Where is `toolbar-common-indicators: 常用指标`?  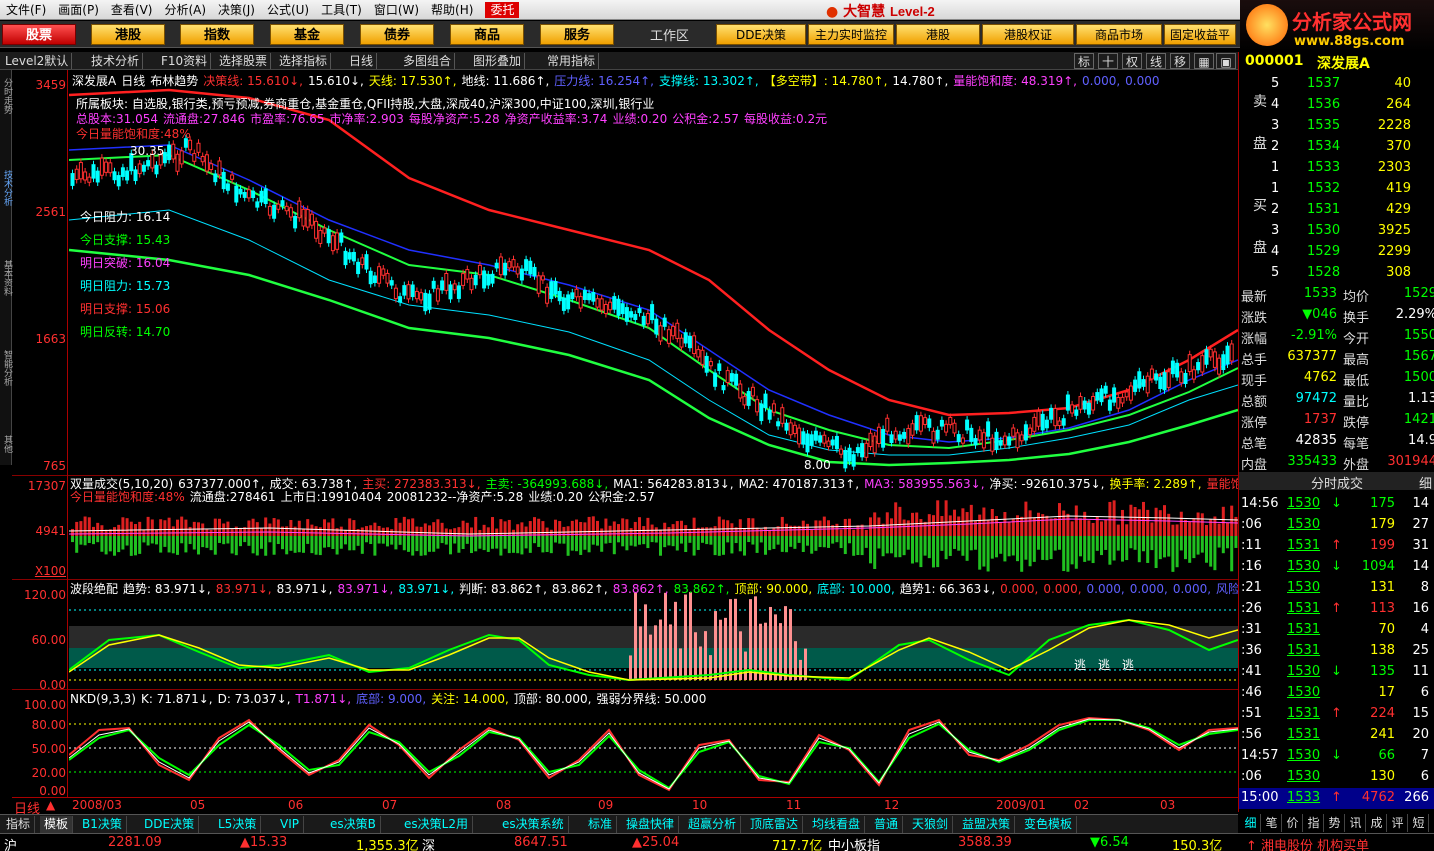
toolbar-common-indicators: 常用指标 is located at coordinates (572, 61).